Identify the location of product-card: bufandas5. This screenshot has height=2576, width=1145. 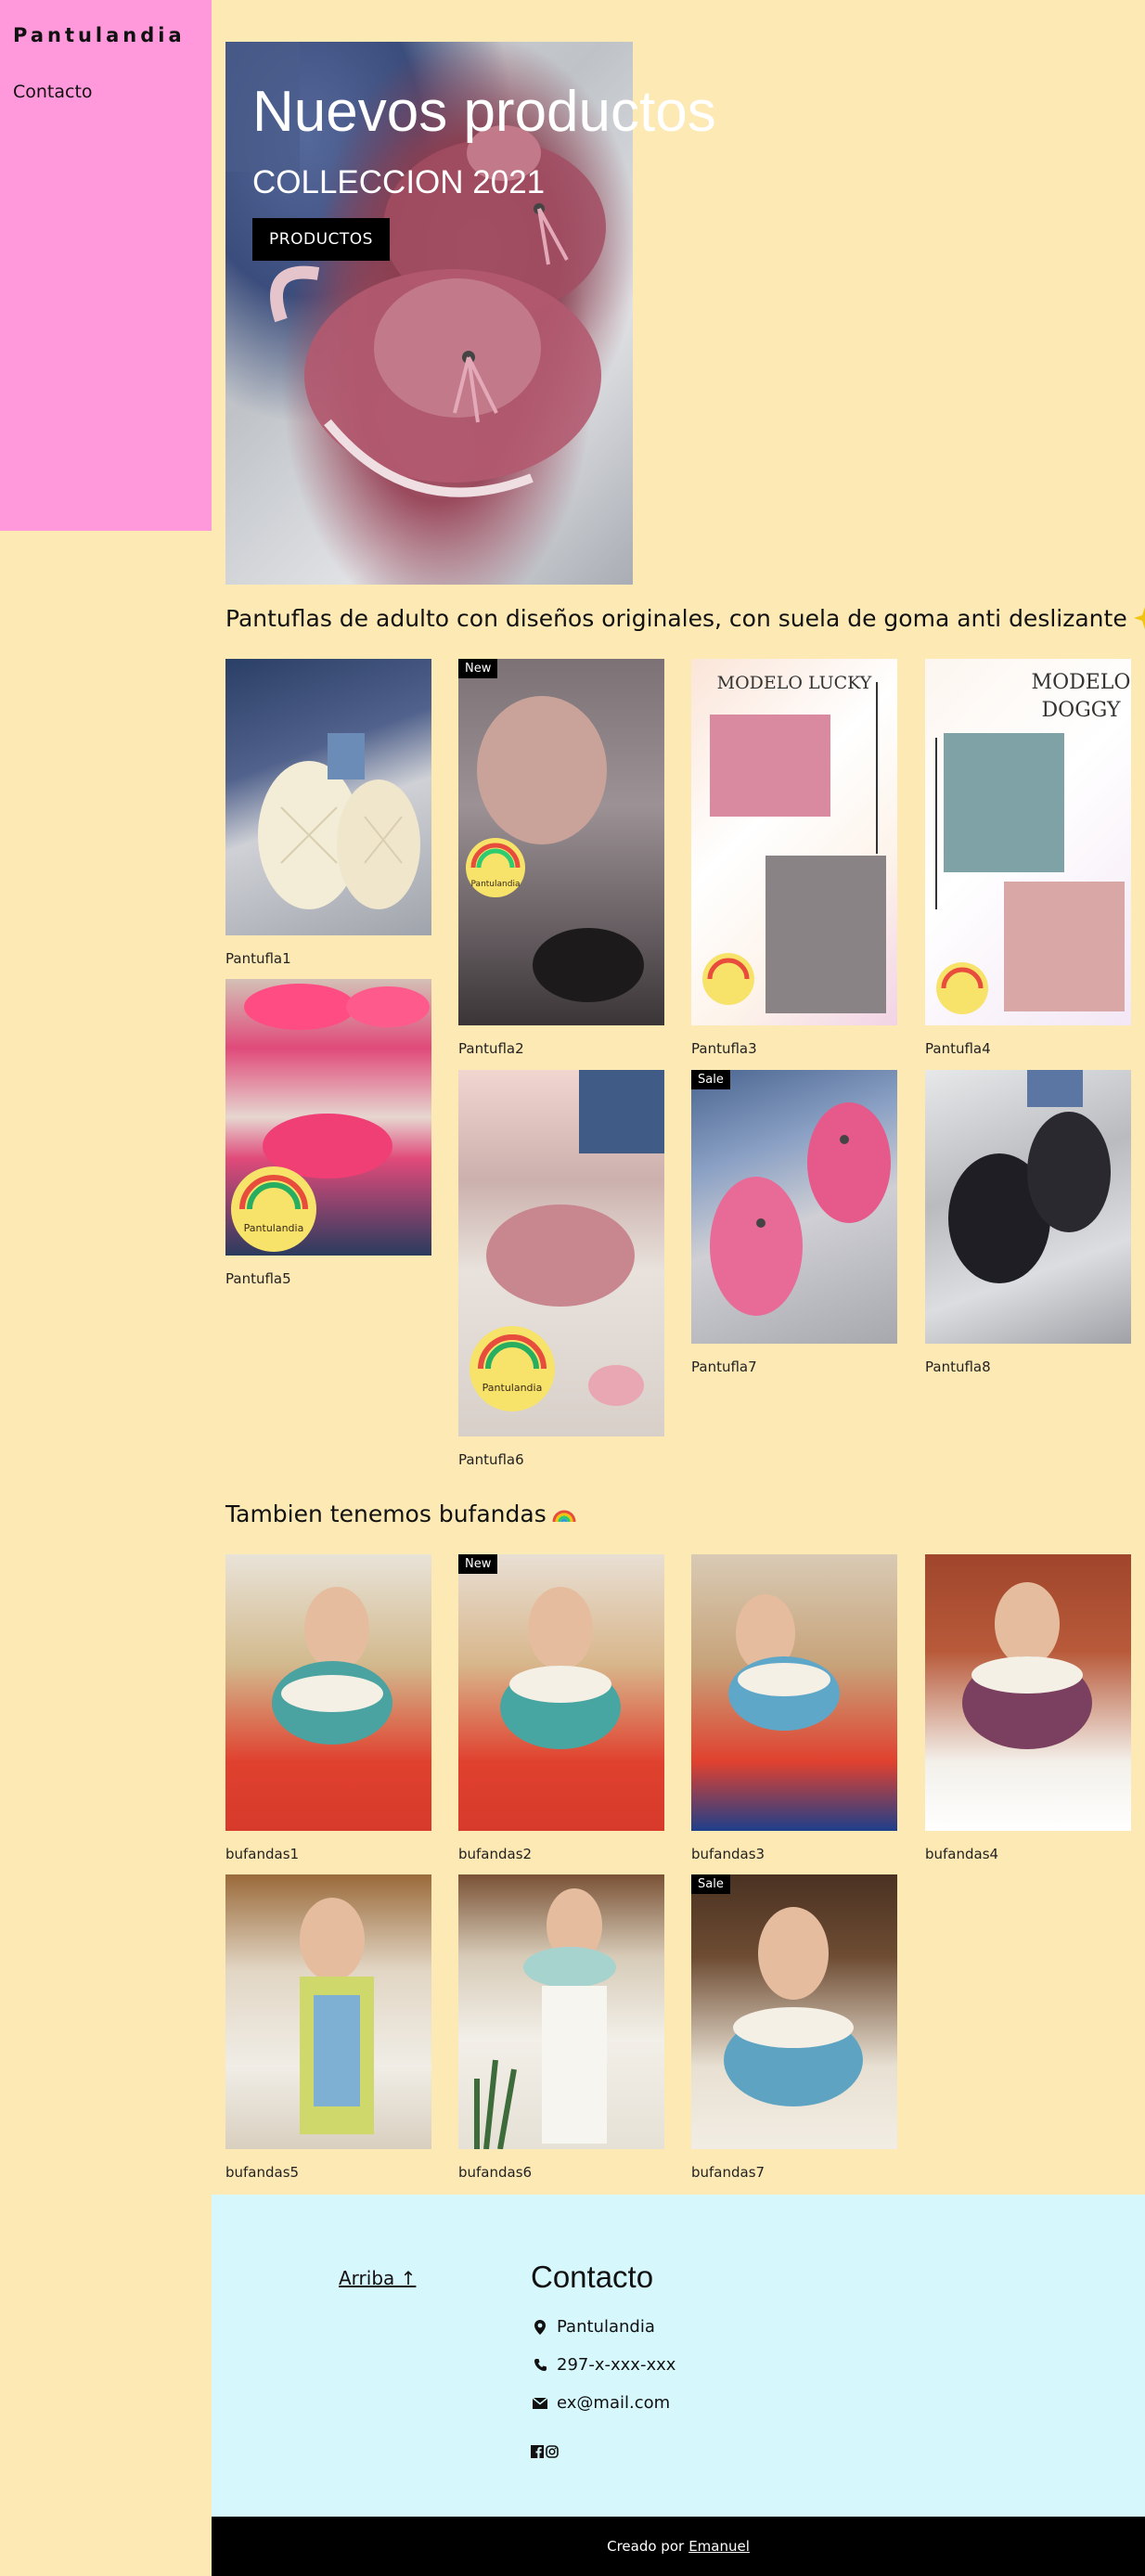
(328, 2028).